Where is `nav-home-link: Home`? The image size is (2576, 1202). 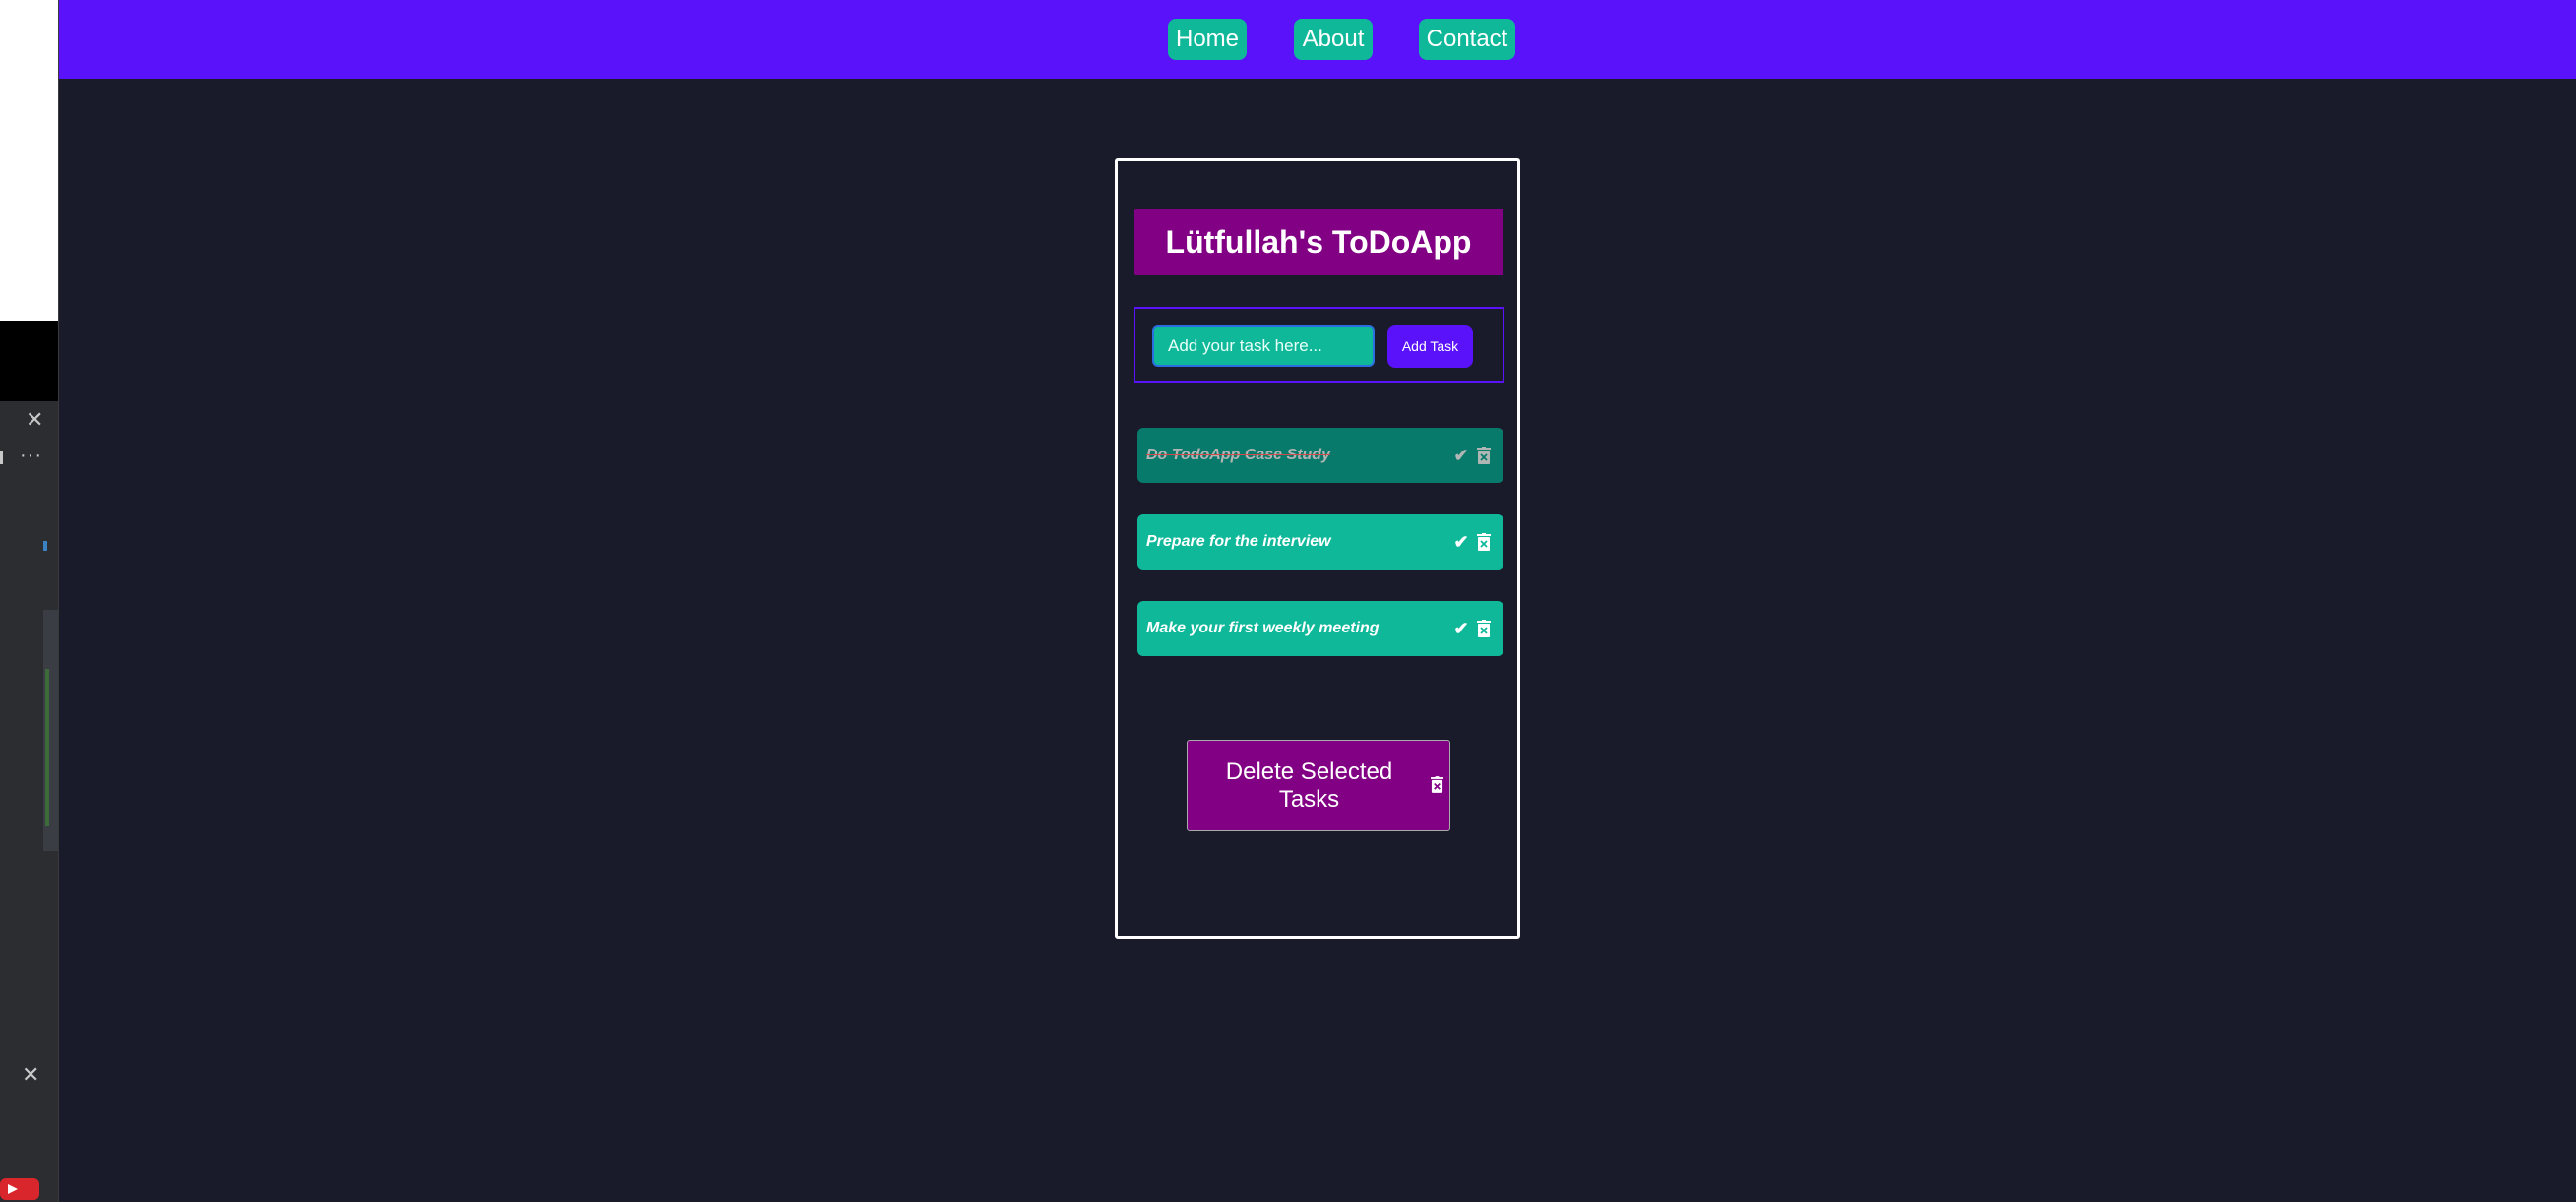 nav-home-link: Home is located at coordinates (1207, 39).